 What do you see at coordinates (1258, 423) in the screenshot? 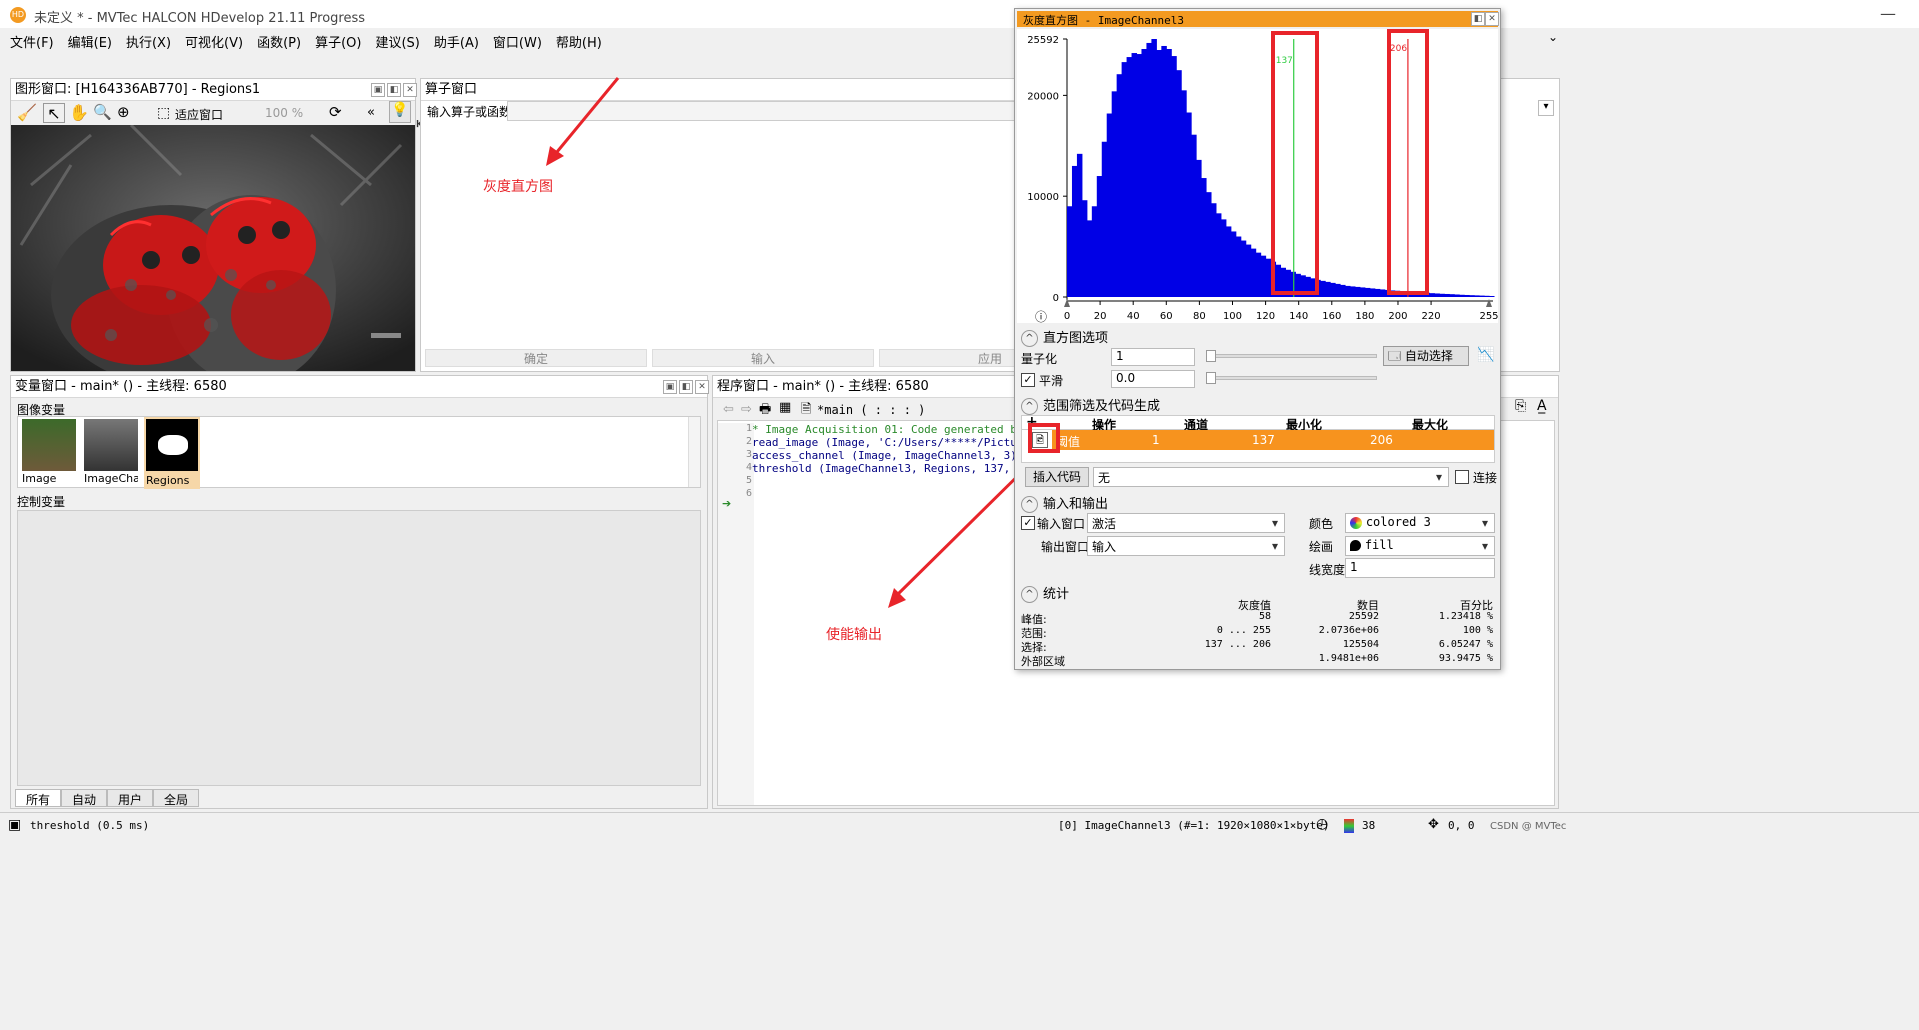
I see `range-table-header: + 操作 通道 最小化 最大化` at bounding box center [1258, 423].